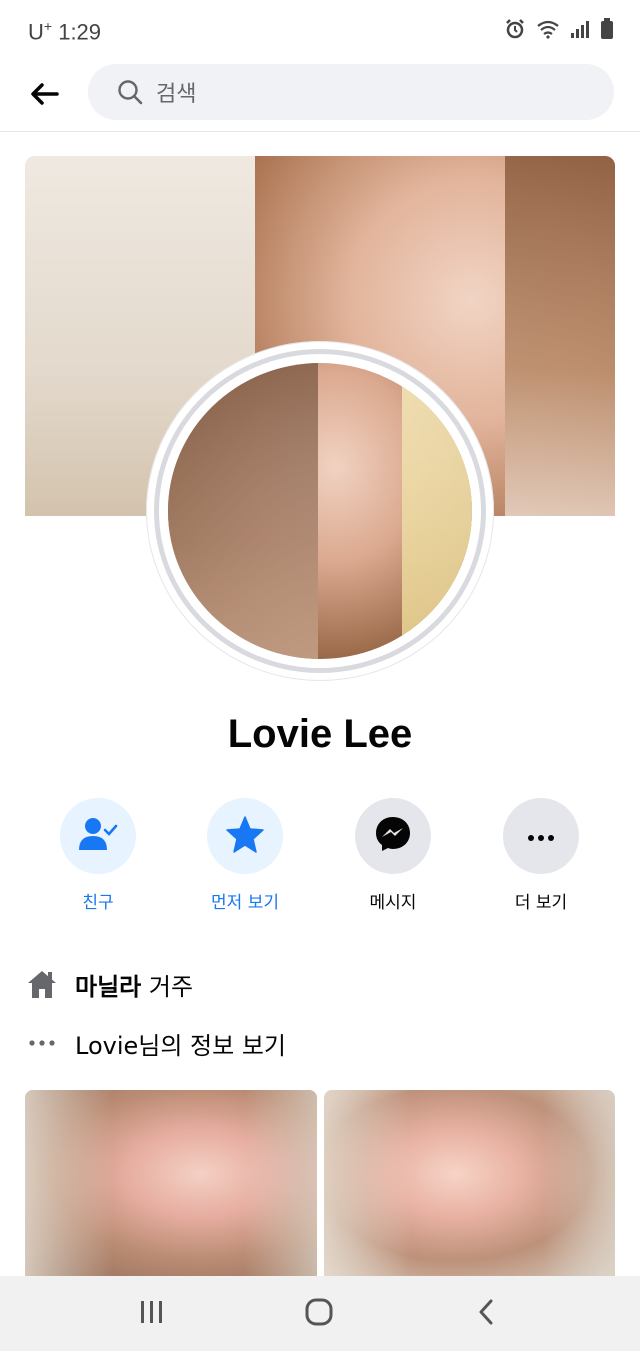 The image size is (640, 1351). Describe the element at coordinates (167, 986) in the screenshot. I see `lives-in-suffix: 거주` at that location.